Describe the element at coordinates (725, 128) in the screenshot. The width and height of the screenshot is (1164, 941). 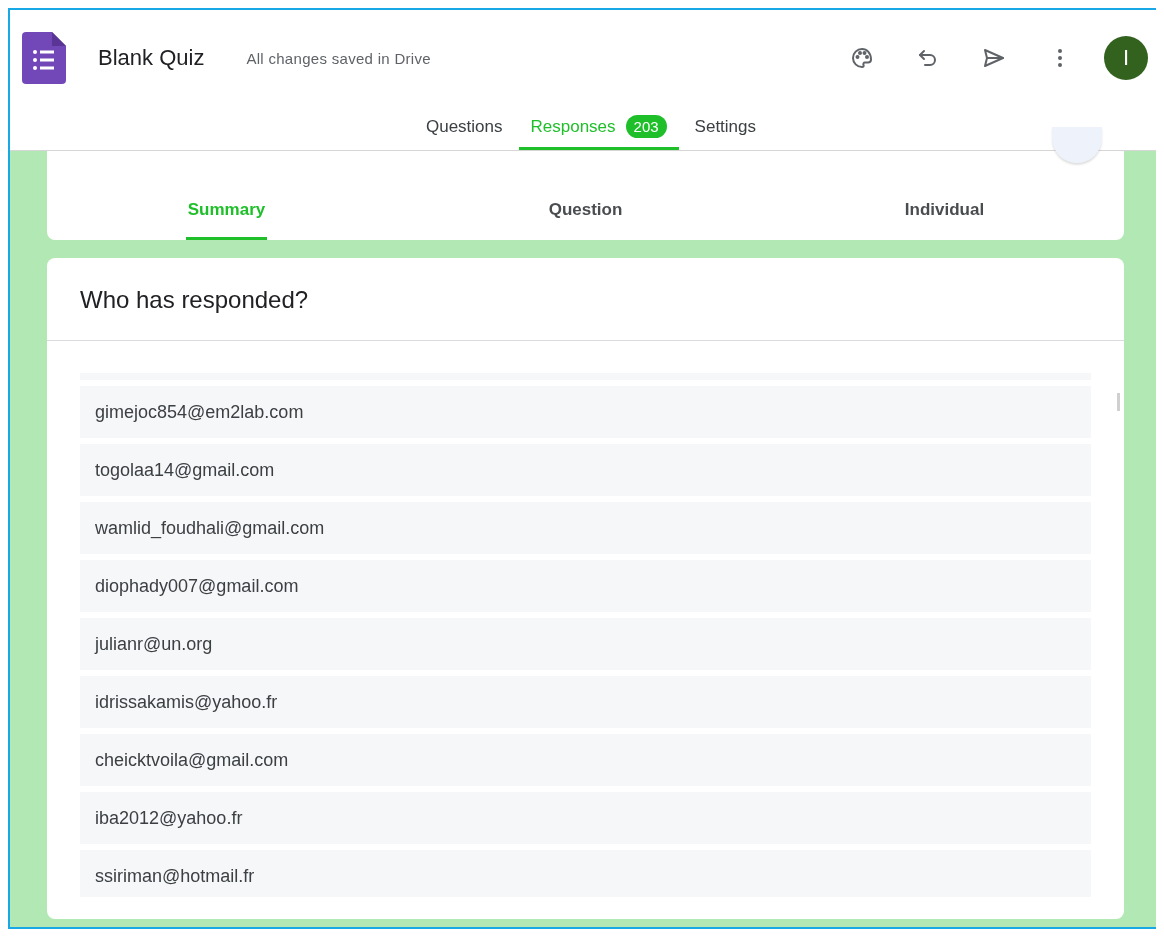
I see `tab: Settings` at that location.